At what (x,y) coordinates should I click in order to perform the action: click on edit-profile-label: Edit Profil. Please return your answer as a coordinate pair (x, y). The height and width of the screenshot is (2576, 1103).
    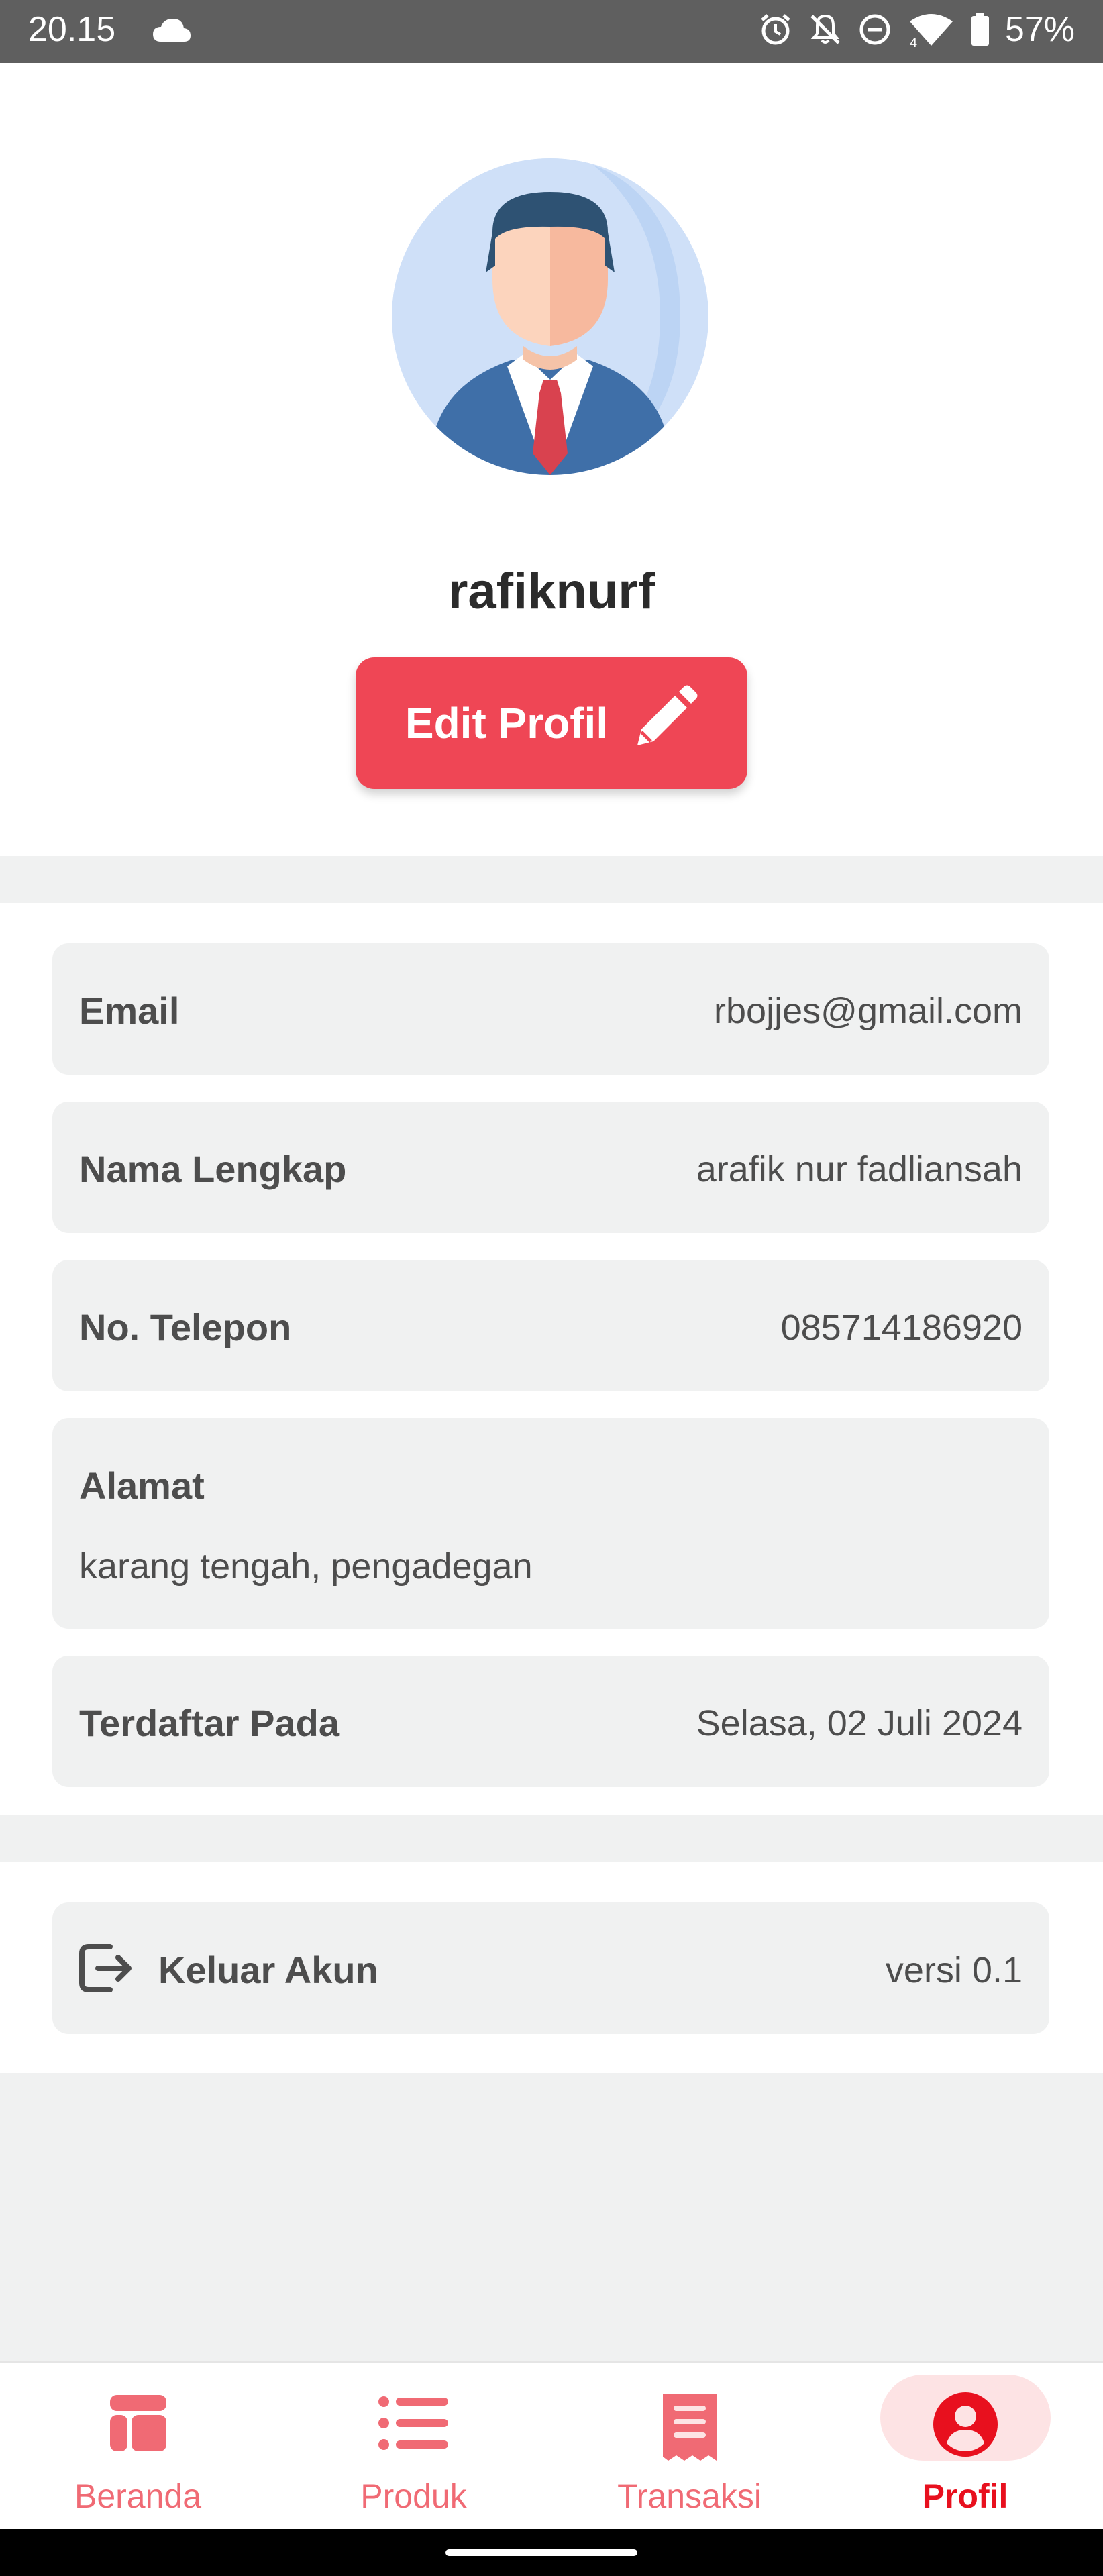
    Looking at the image, I should click on (507, 723).